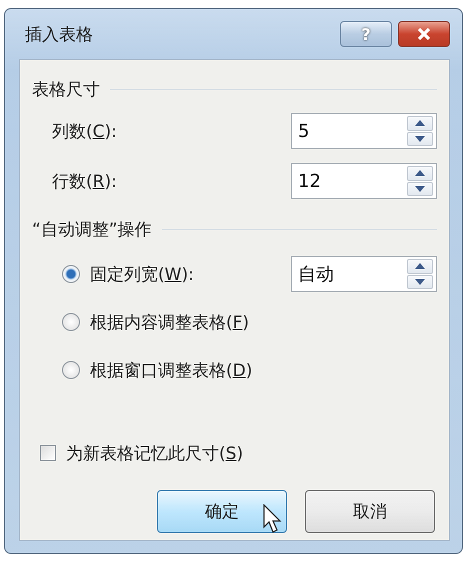  What do you see at coordinates (171, 371) in the screenshot?
I see `option-label: 根据窗口调整表格(D)` at bounding box center [171, 371].